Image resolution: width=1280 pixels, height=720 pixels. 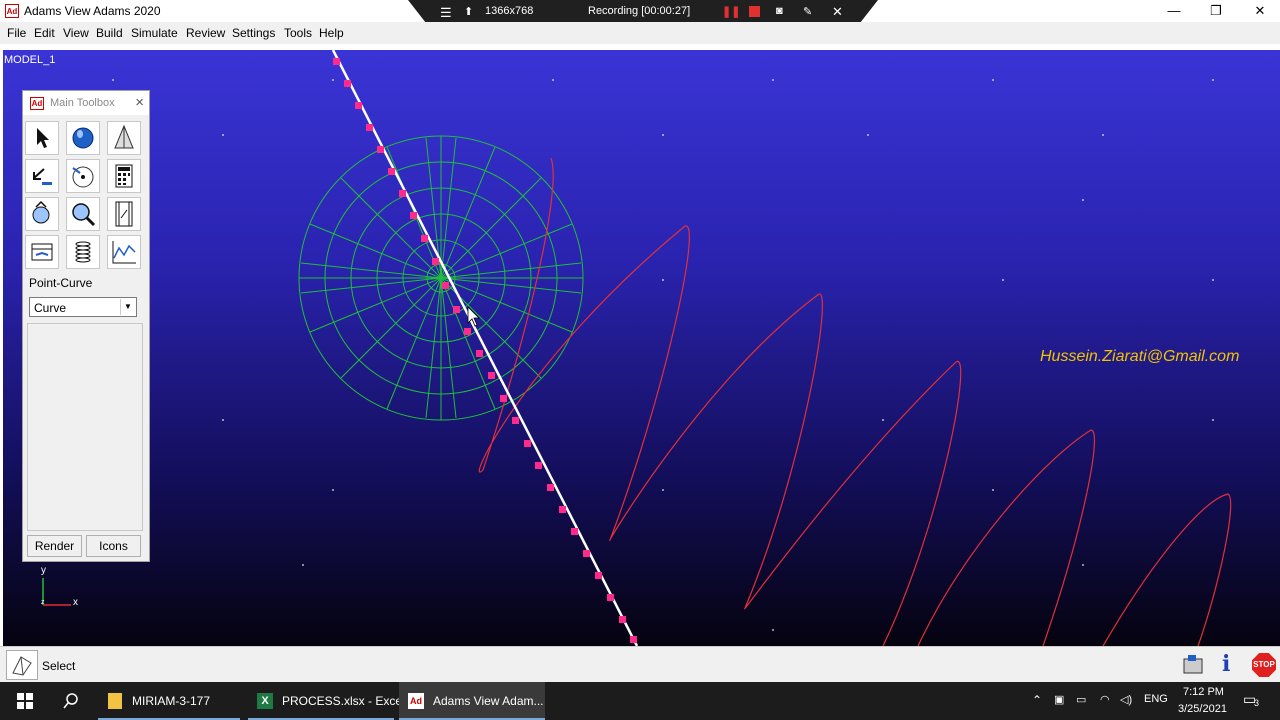 What do you see at coordinates (59, 666) in the screenshot?
I see `status-text: Select` at bounding box center [59, 666].